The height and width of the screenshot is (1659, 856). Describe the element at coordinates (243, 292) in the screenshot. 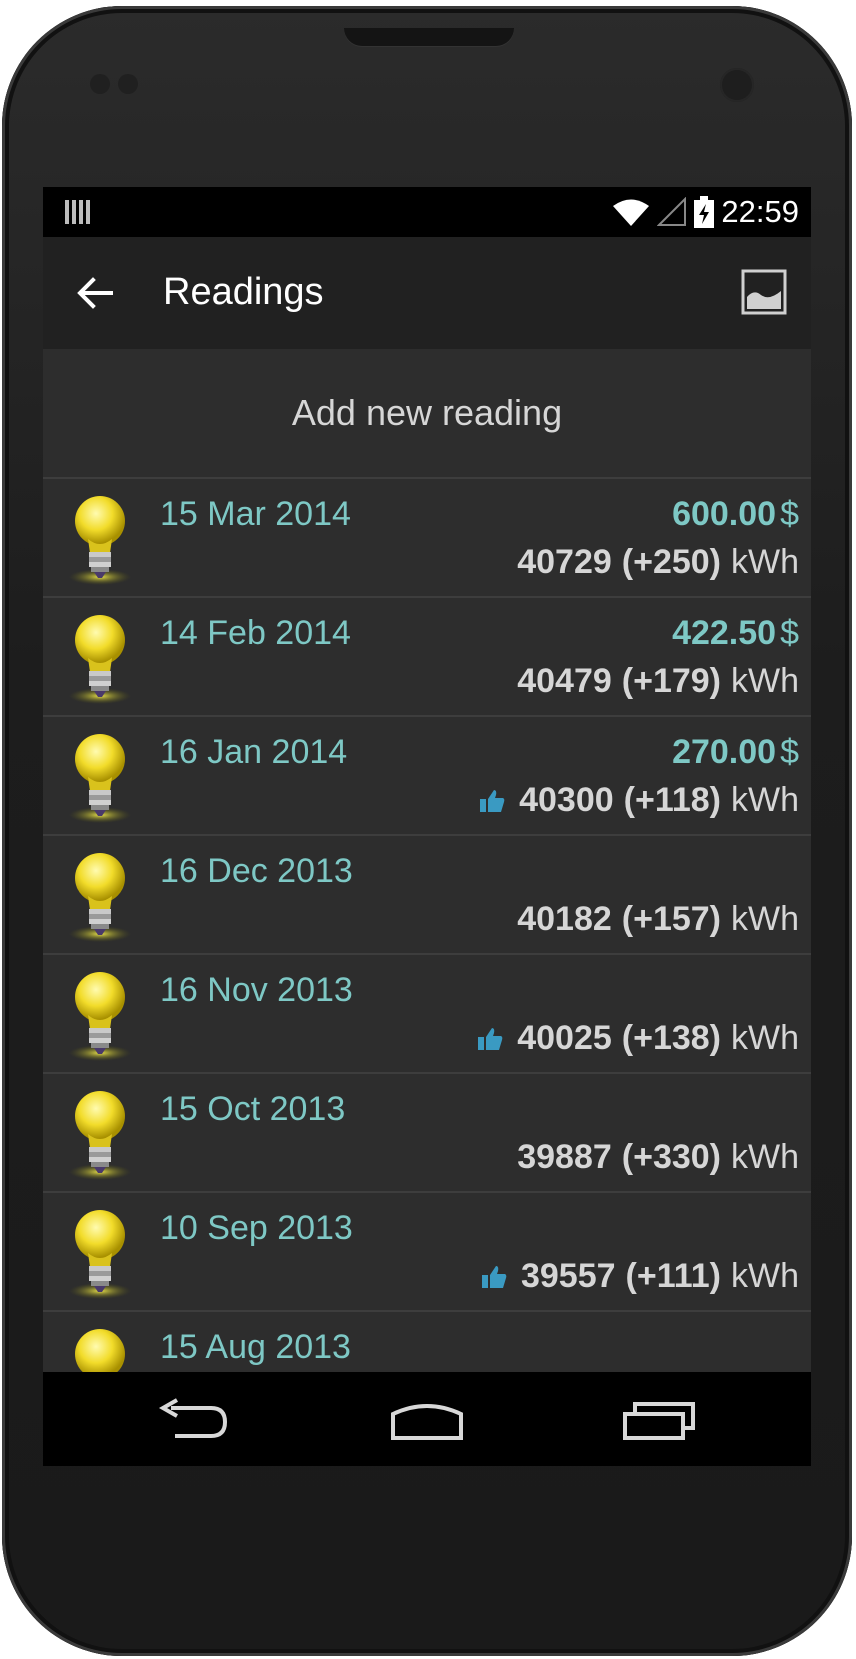

I see `page-title: Readings` at that location.